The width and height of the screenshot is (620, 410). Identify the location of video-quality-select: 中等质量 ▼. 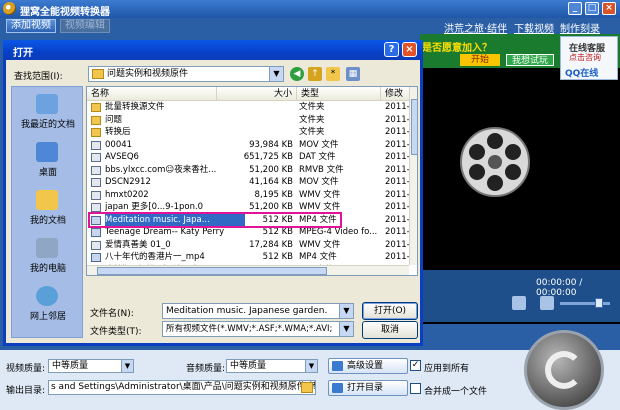
(91, 366).